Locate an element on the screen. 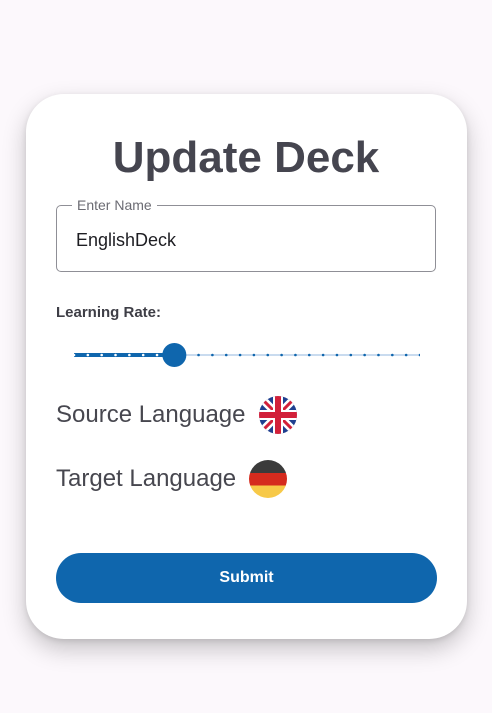 This screenshot has height=713, width=492. target-language-row: Target Language is located at coordinates (172, 479).